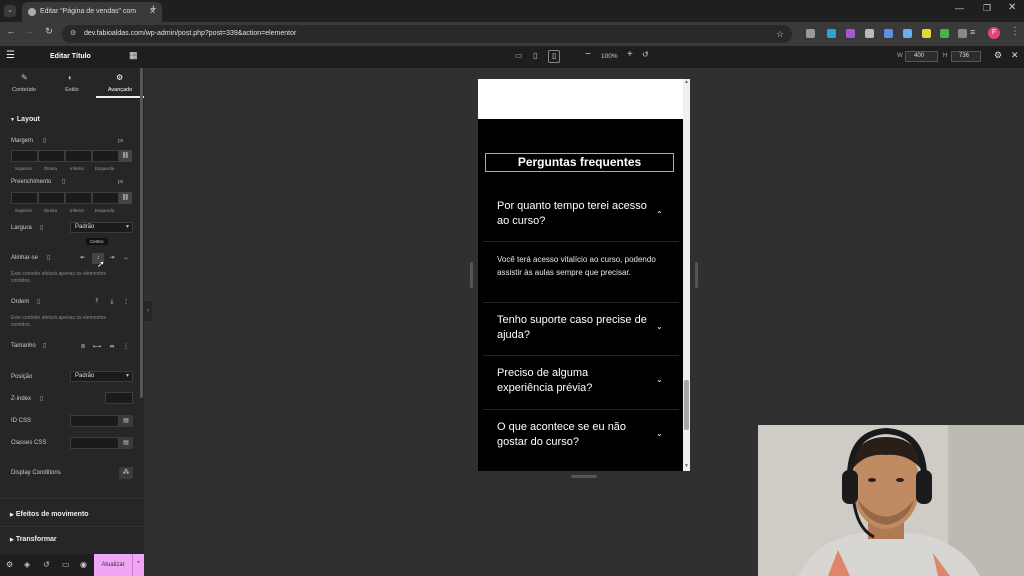 This screenshot has height=576, width=1024. I want to click on preview-eye-icon: ◉, so click(83, 564).